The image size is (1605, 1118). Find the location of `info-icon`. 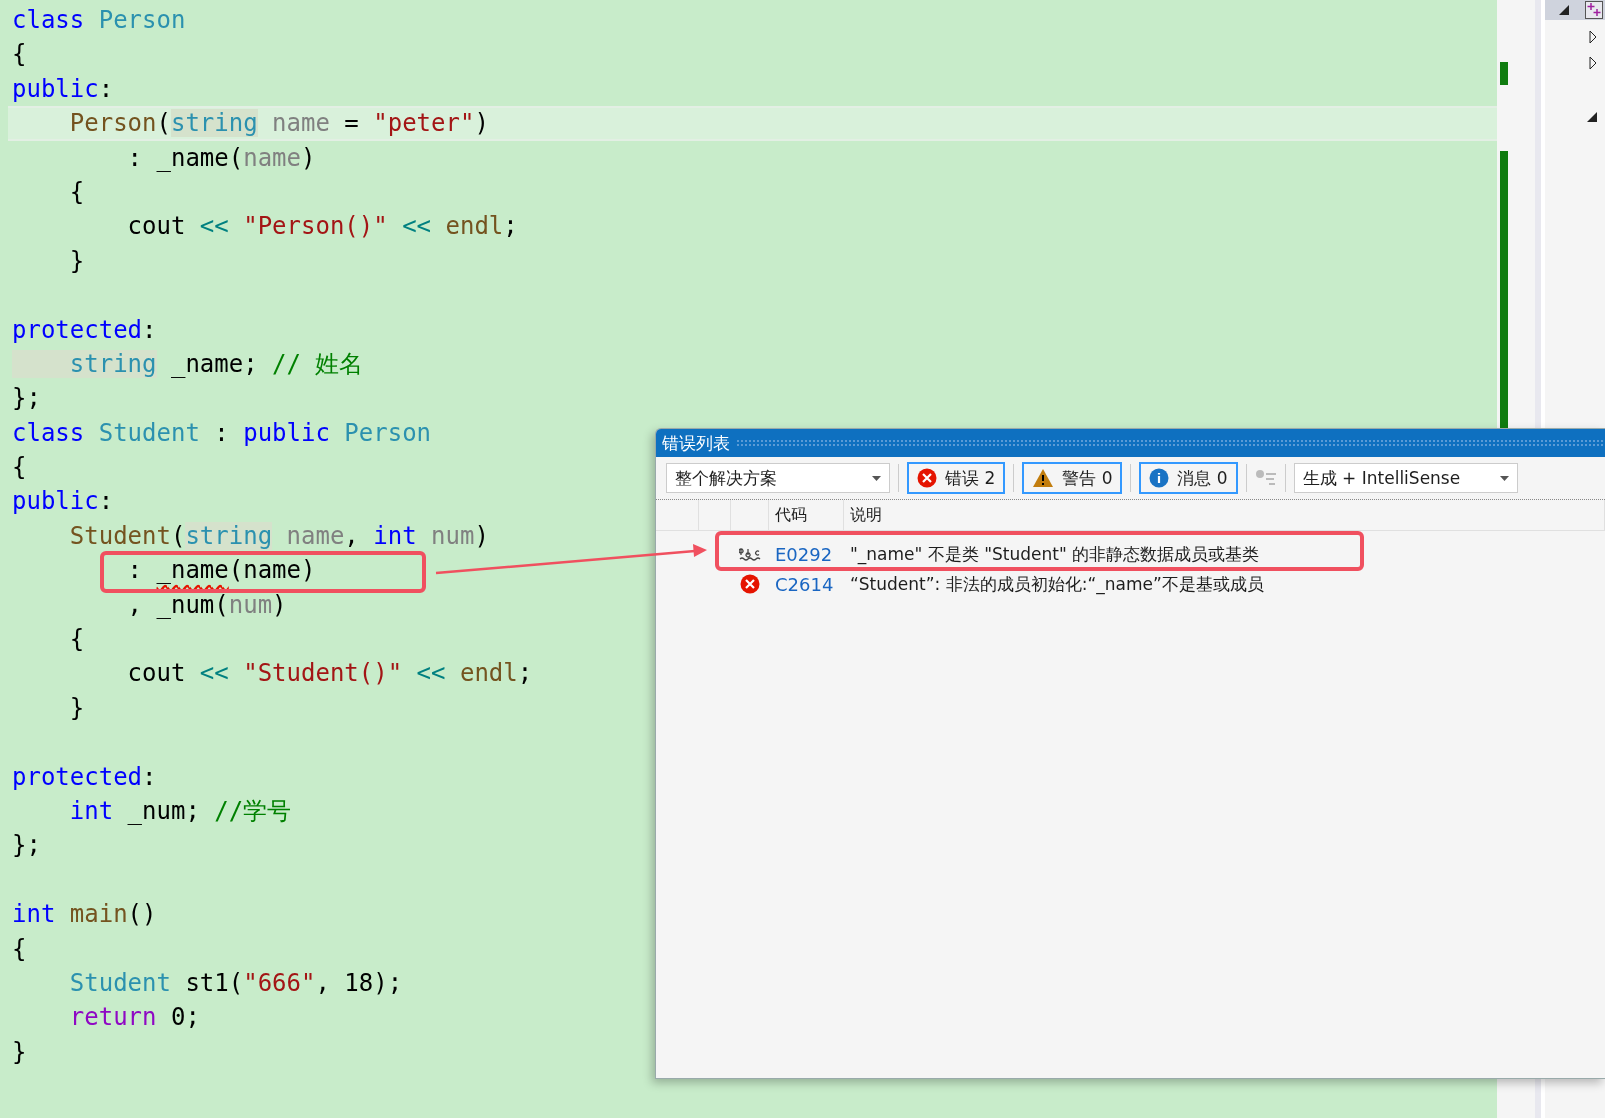

info-icon is located at coordinates (1159, 478).